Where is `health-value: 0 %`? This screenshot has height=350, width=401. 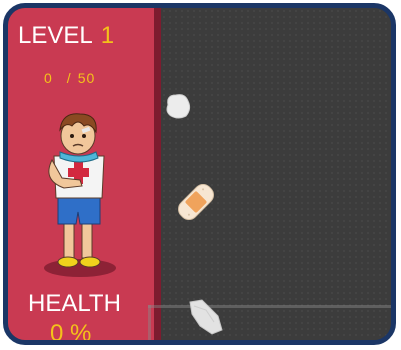 health-value: 0 % is located at coordinates (71, 332).